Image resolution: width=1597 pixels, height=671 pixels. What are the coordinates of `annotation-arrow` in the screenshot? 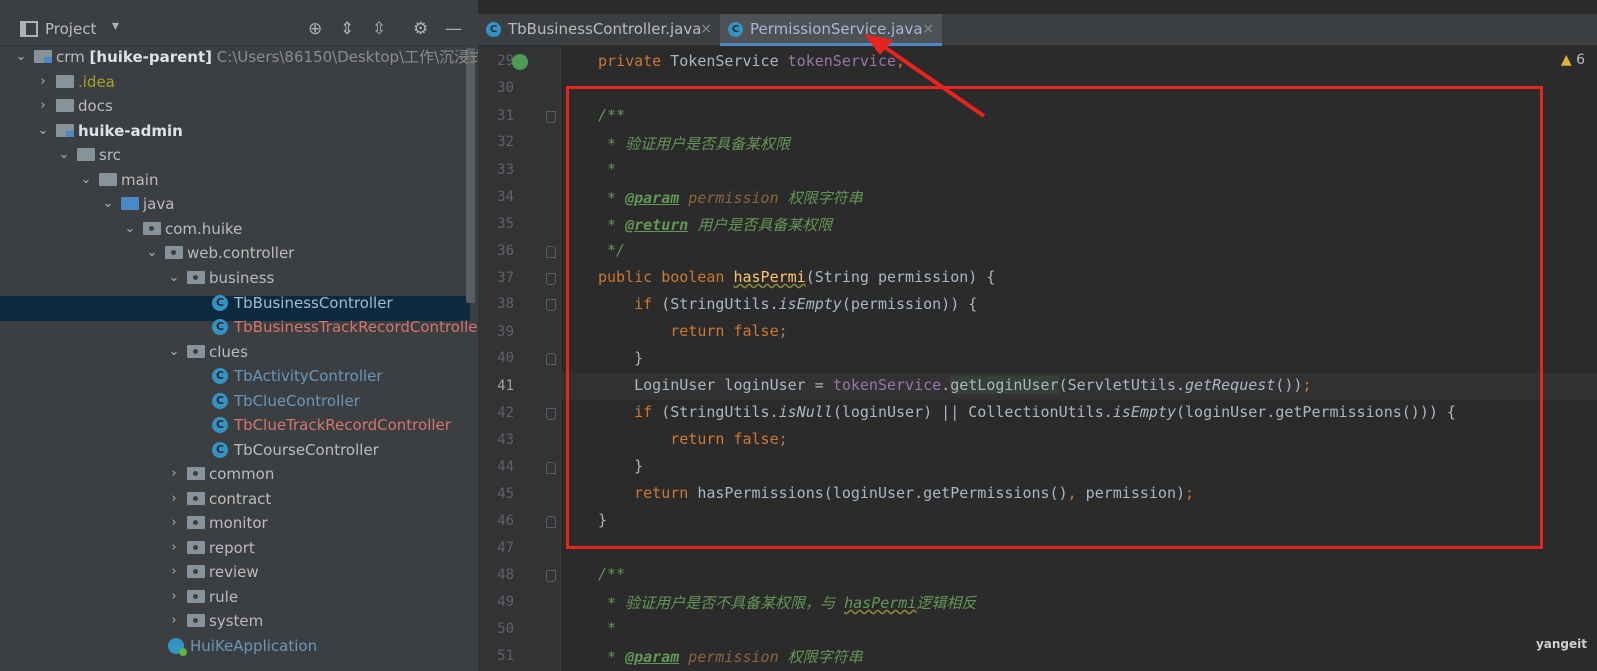 It's located at (925, 76).